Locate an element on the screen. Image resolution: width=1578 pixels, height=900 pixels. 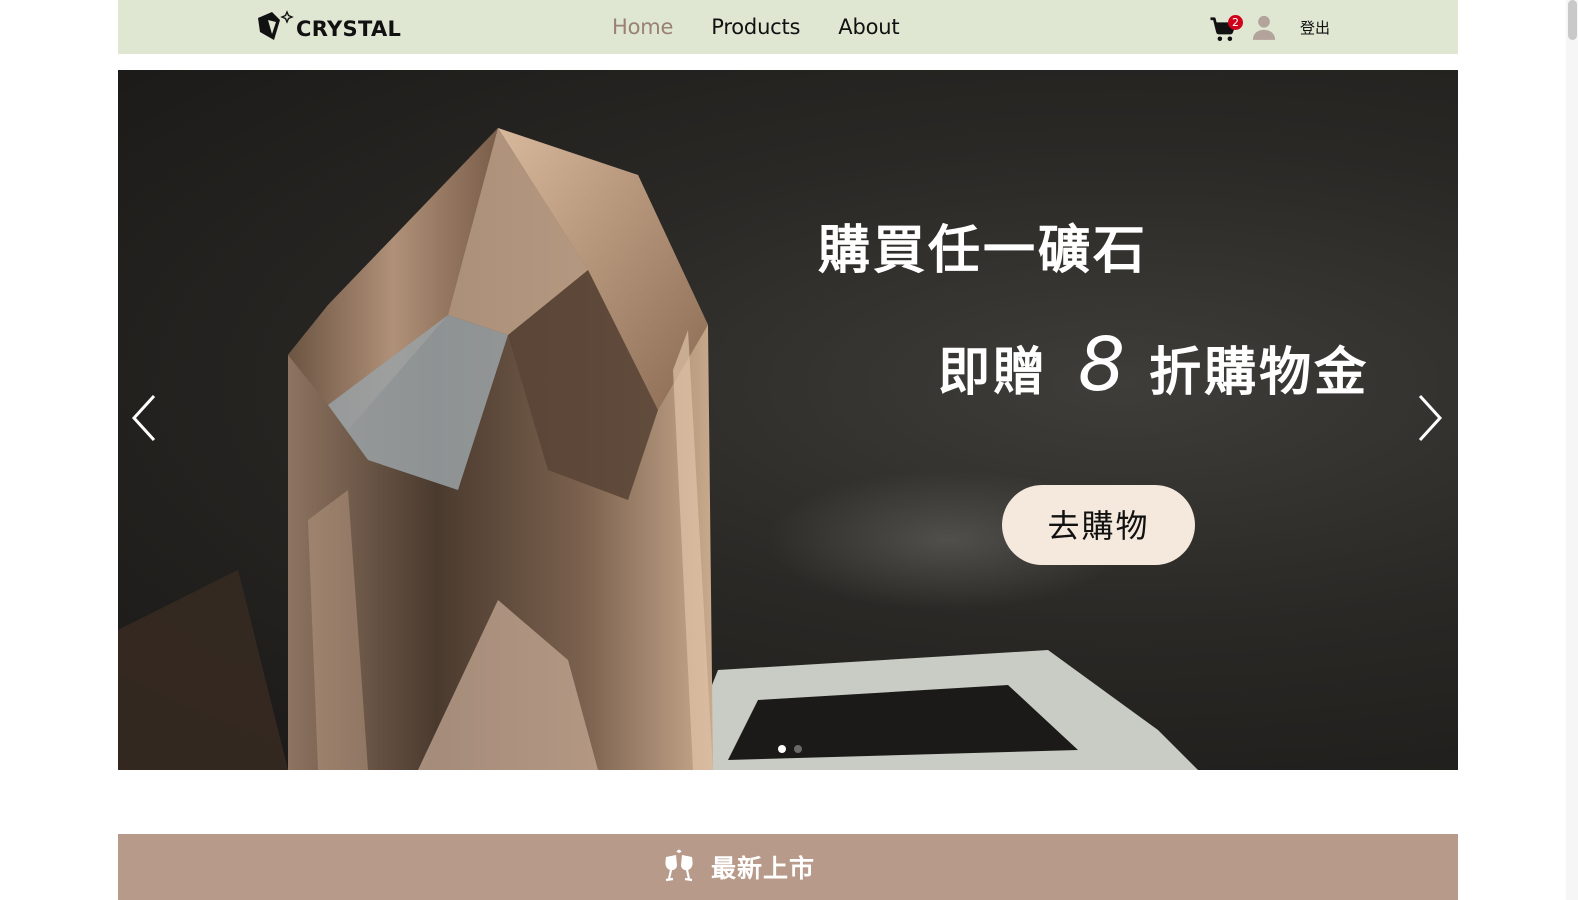
nav-about: About is located at coordinates (868, 27).